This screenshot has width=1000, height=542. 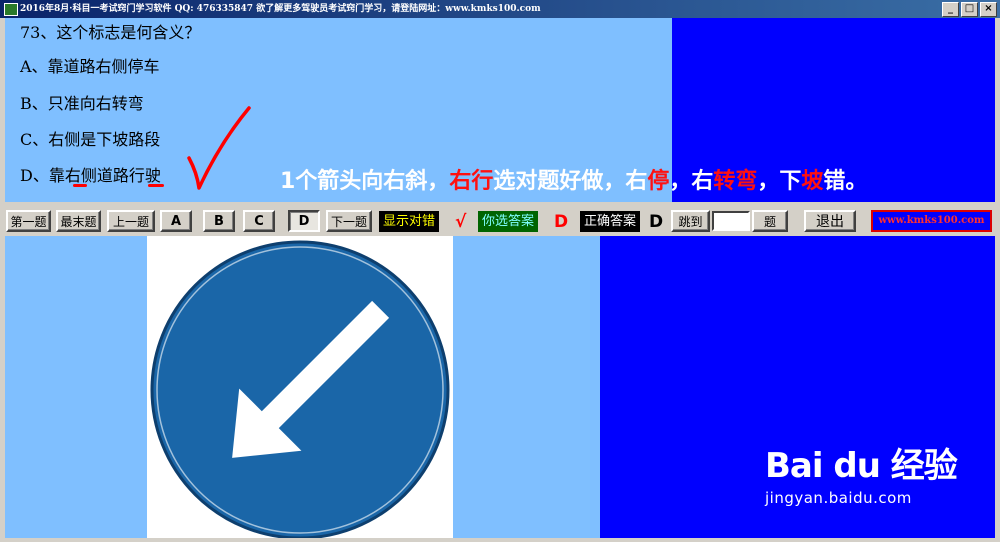 I want to click on your-answer-value: D, so click(x=561, y=222).